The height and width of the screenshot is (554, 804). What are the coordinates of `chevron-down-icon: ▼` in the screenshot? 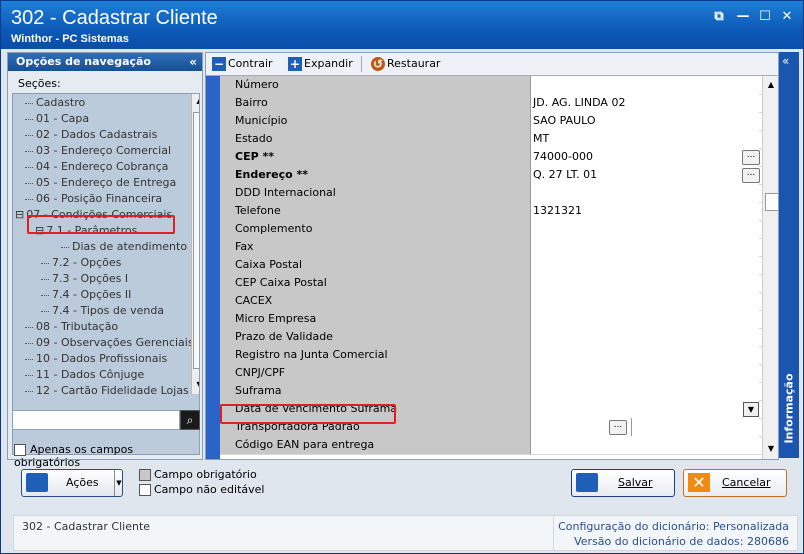 It's located at (118, 483).